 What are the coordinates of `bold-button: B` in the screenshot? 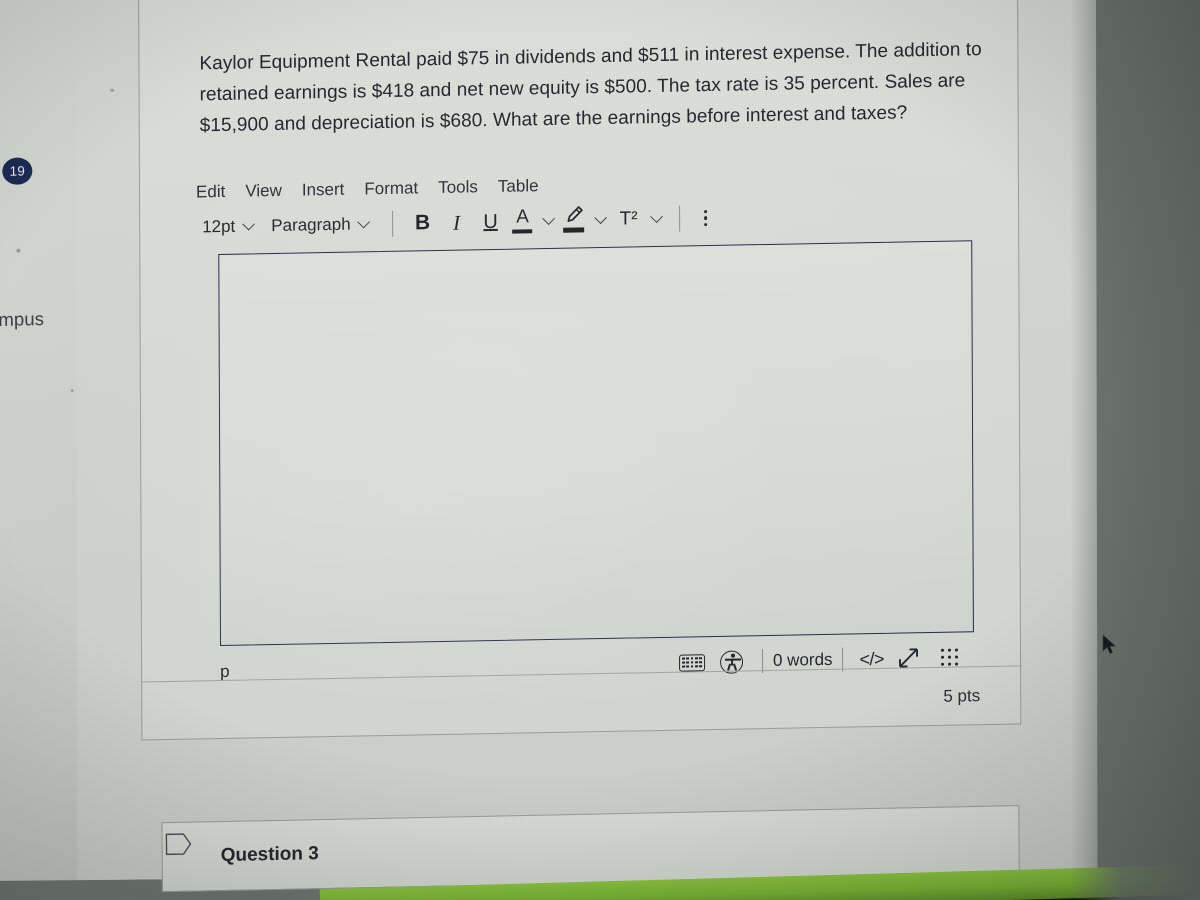 It's located at (423, 223).